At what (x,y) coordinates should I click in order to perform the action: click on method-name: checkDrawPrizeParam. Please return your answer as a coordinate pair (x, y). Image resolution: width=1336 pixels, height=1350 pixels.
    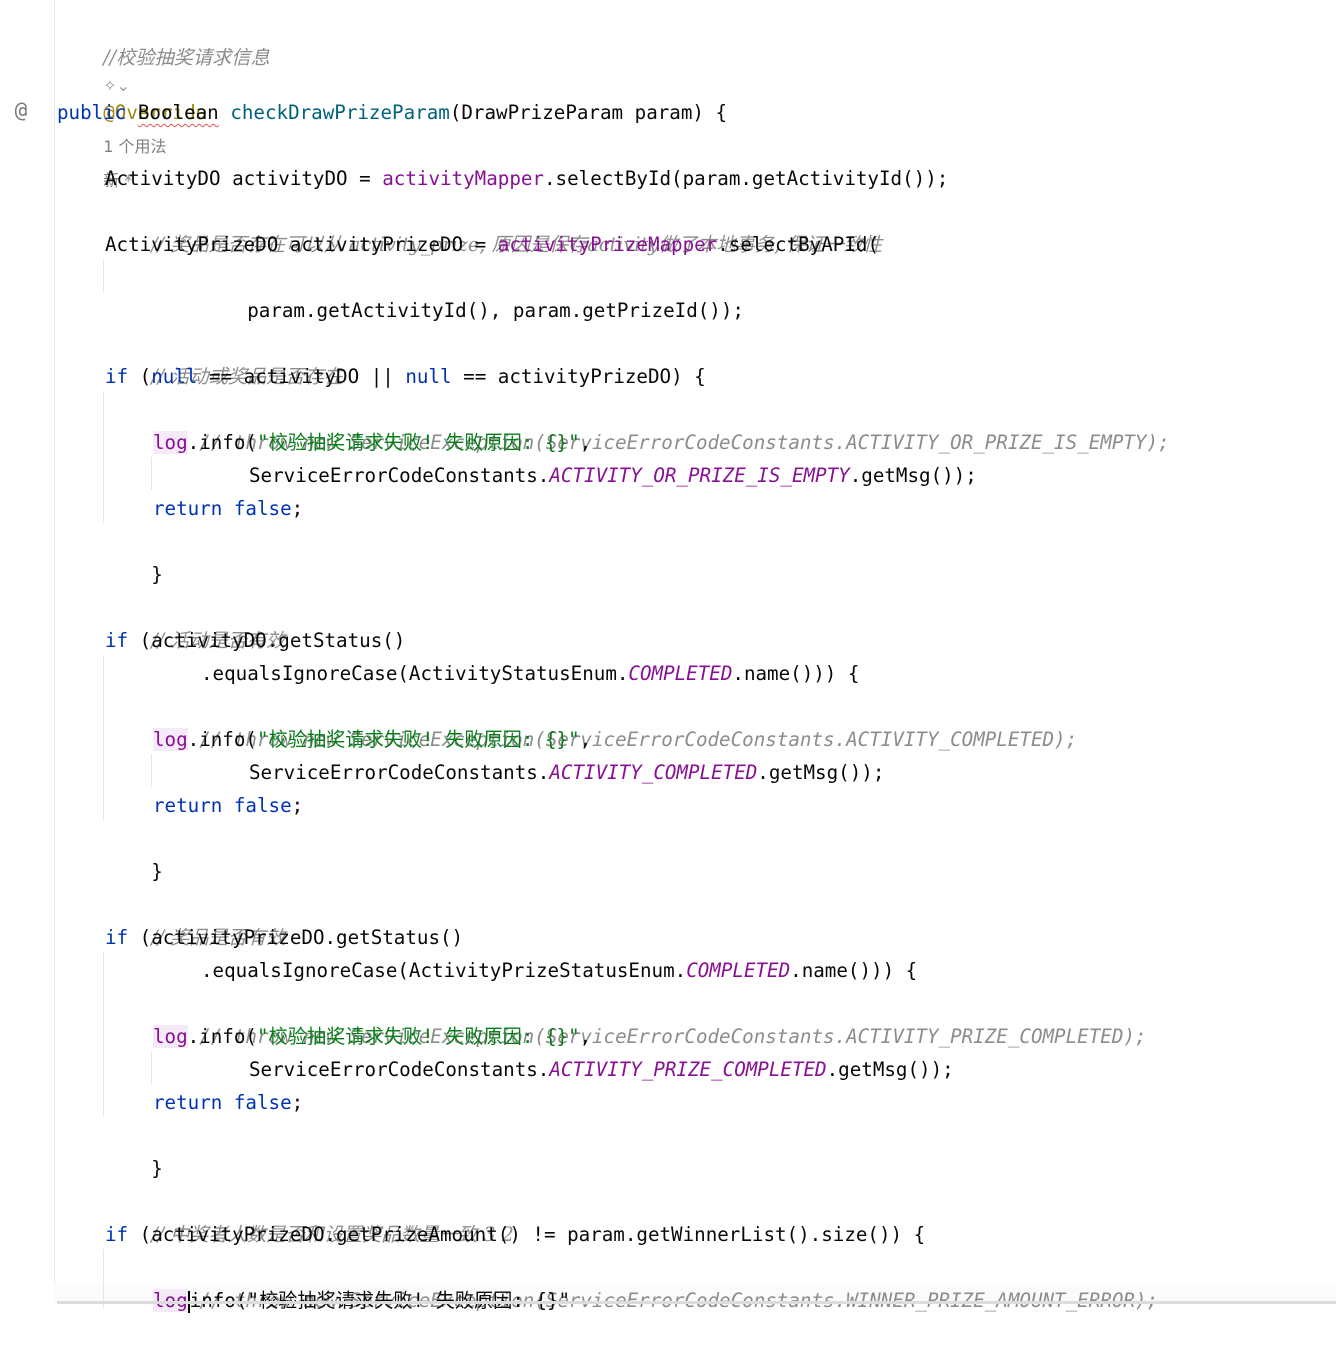
    Looking at the image, I should click on (340, 112).